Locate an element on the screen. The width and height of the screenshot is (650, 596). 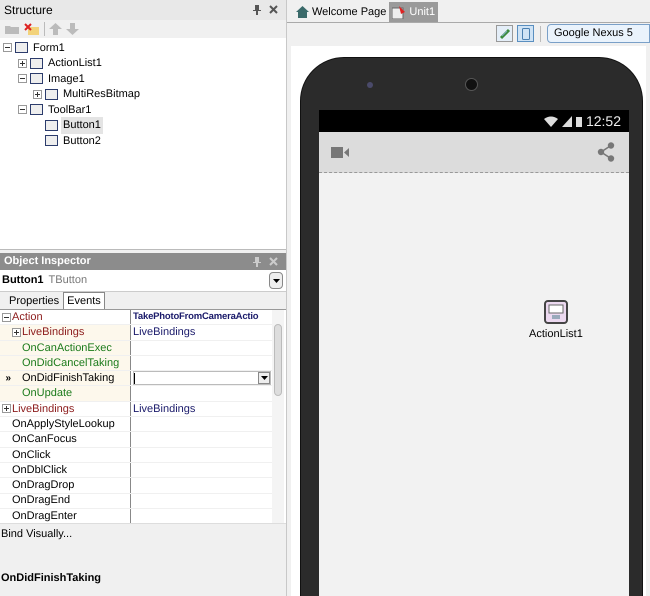
device-view-button is located at coordinates (525, 33).